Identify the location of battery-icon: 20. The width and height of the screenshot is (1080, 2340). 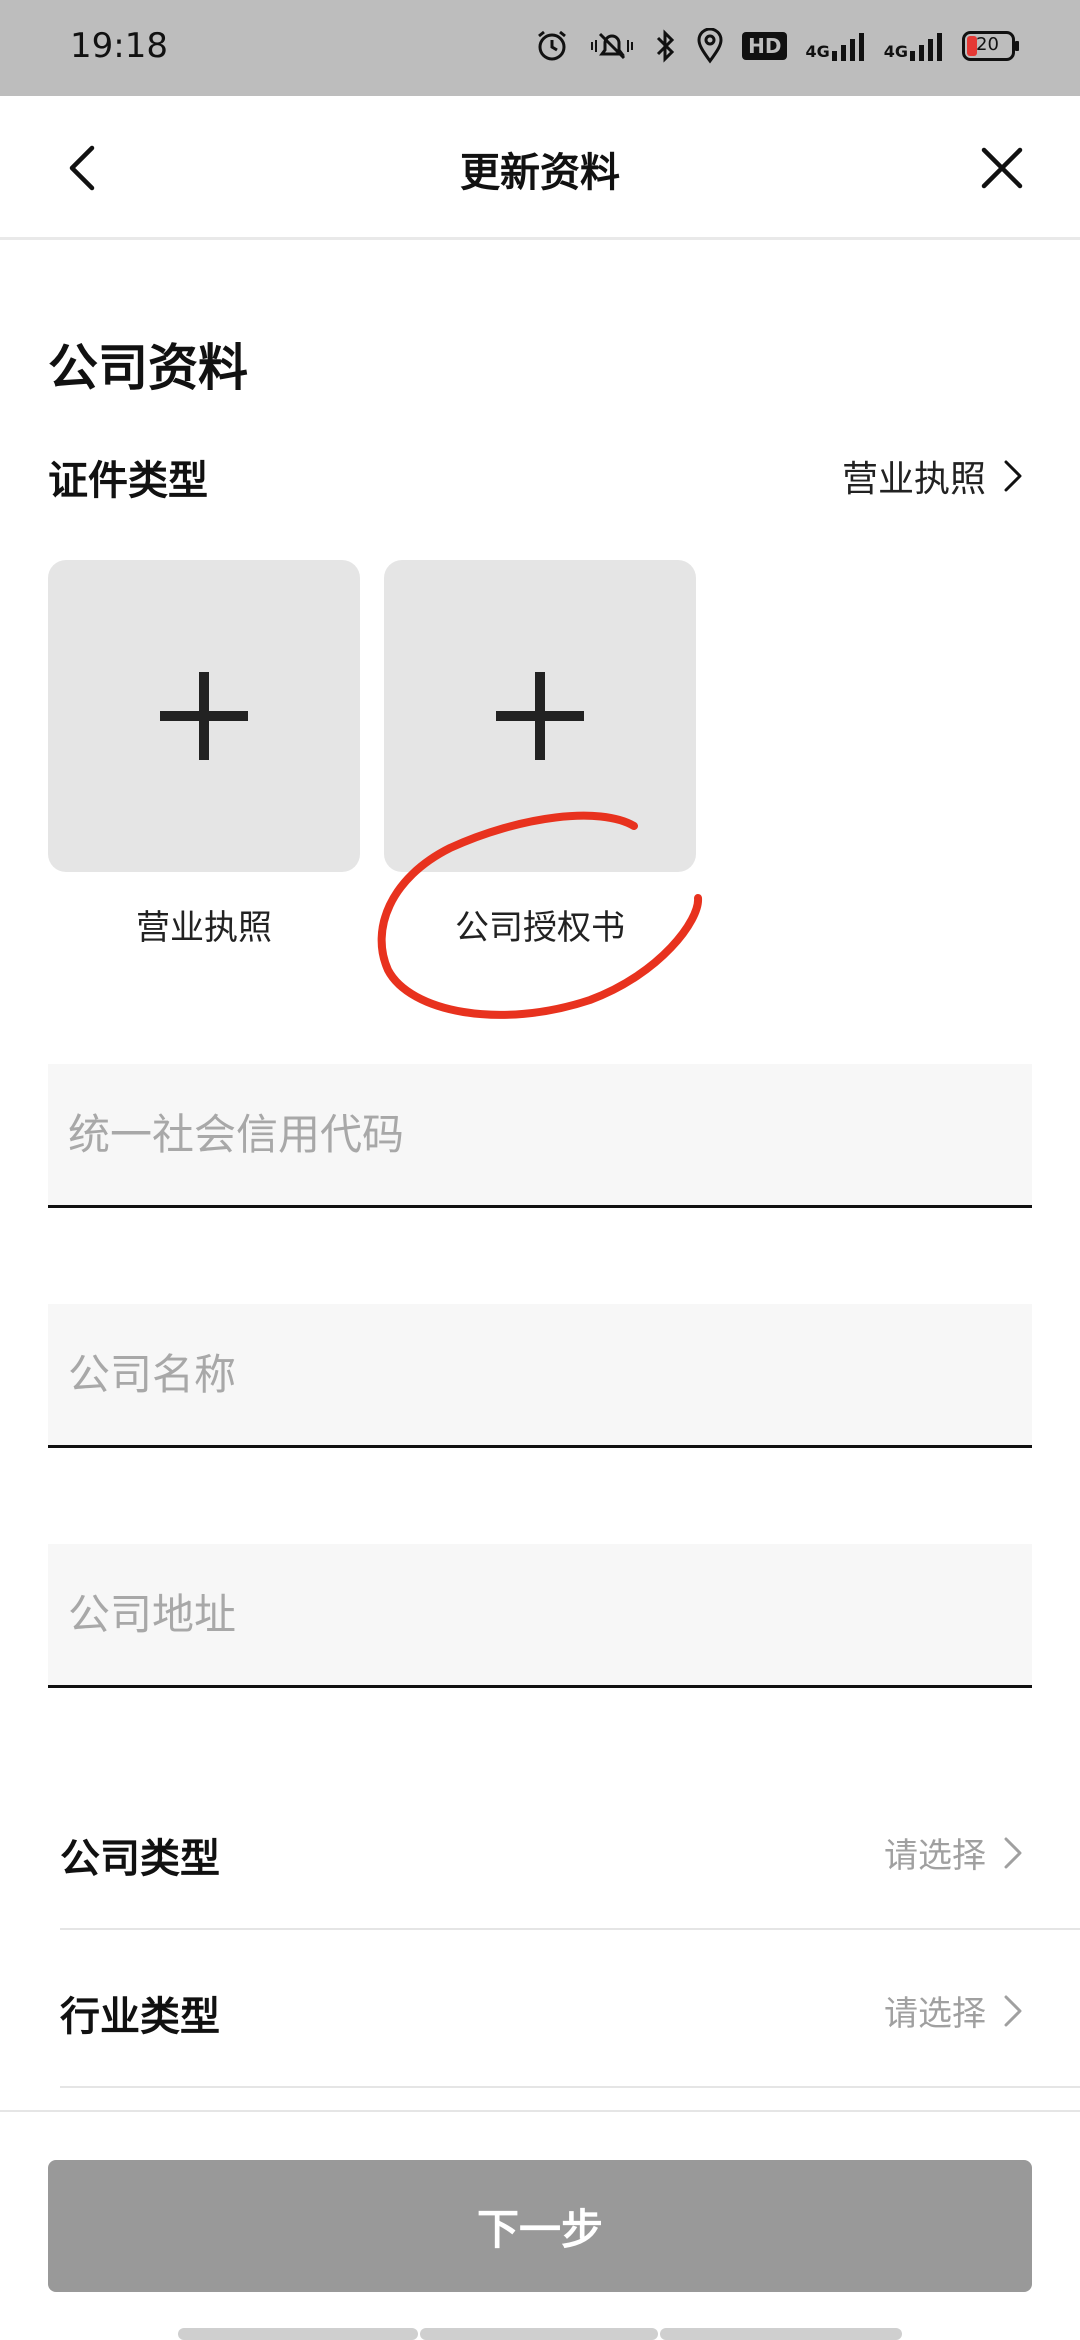
(991, 46).